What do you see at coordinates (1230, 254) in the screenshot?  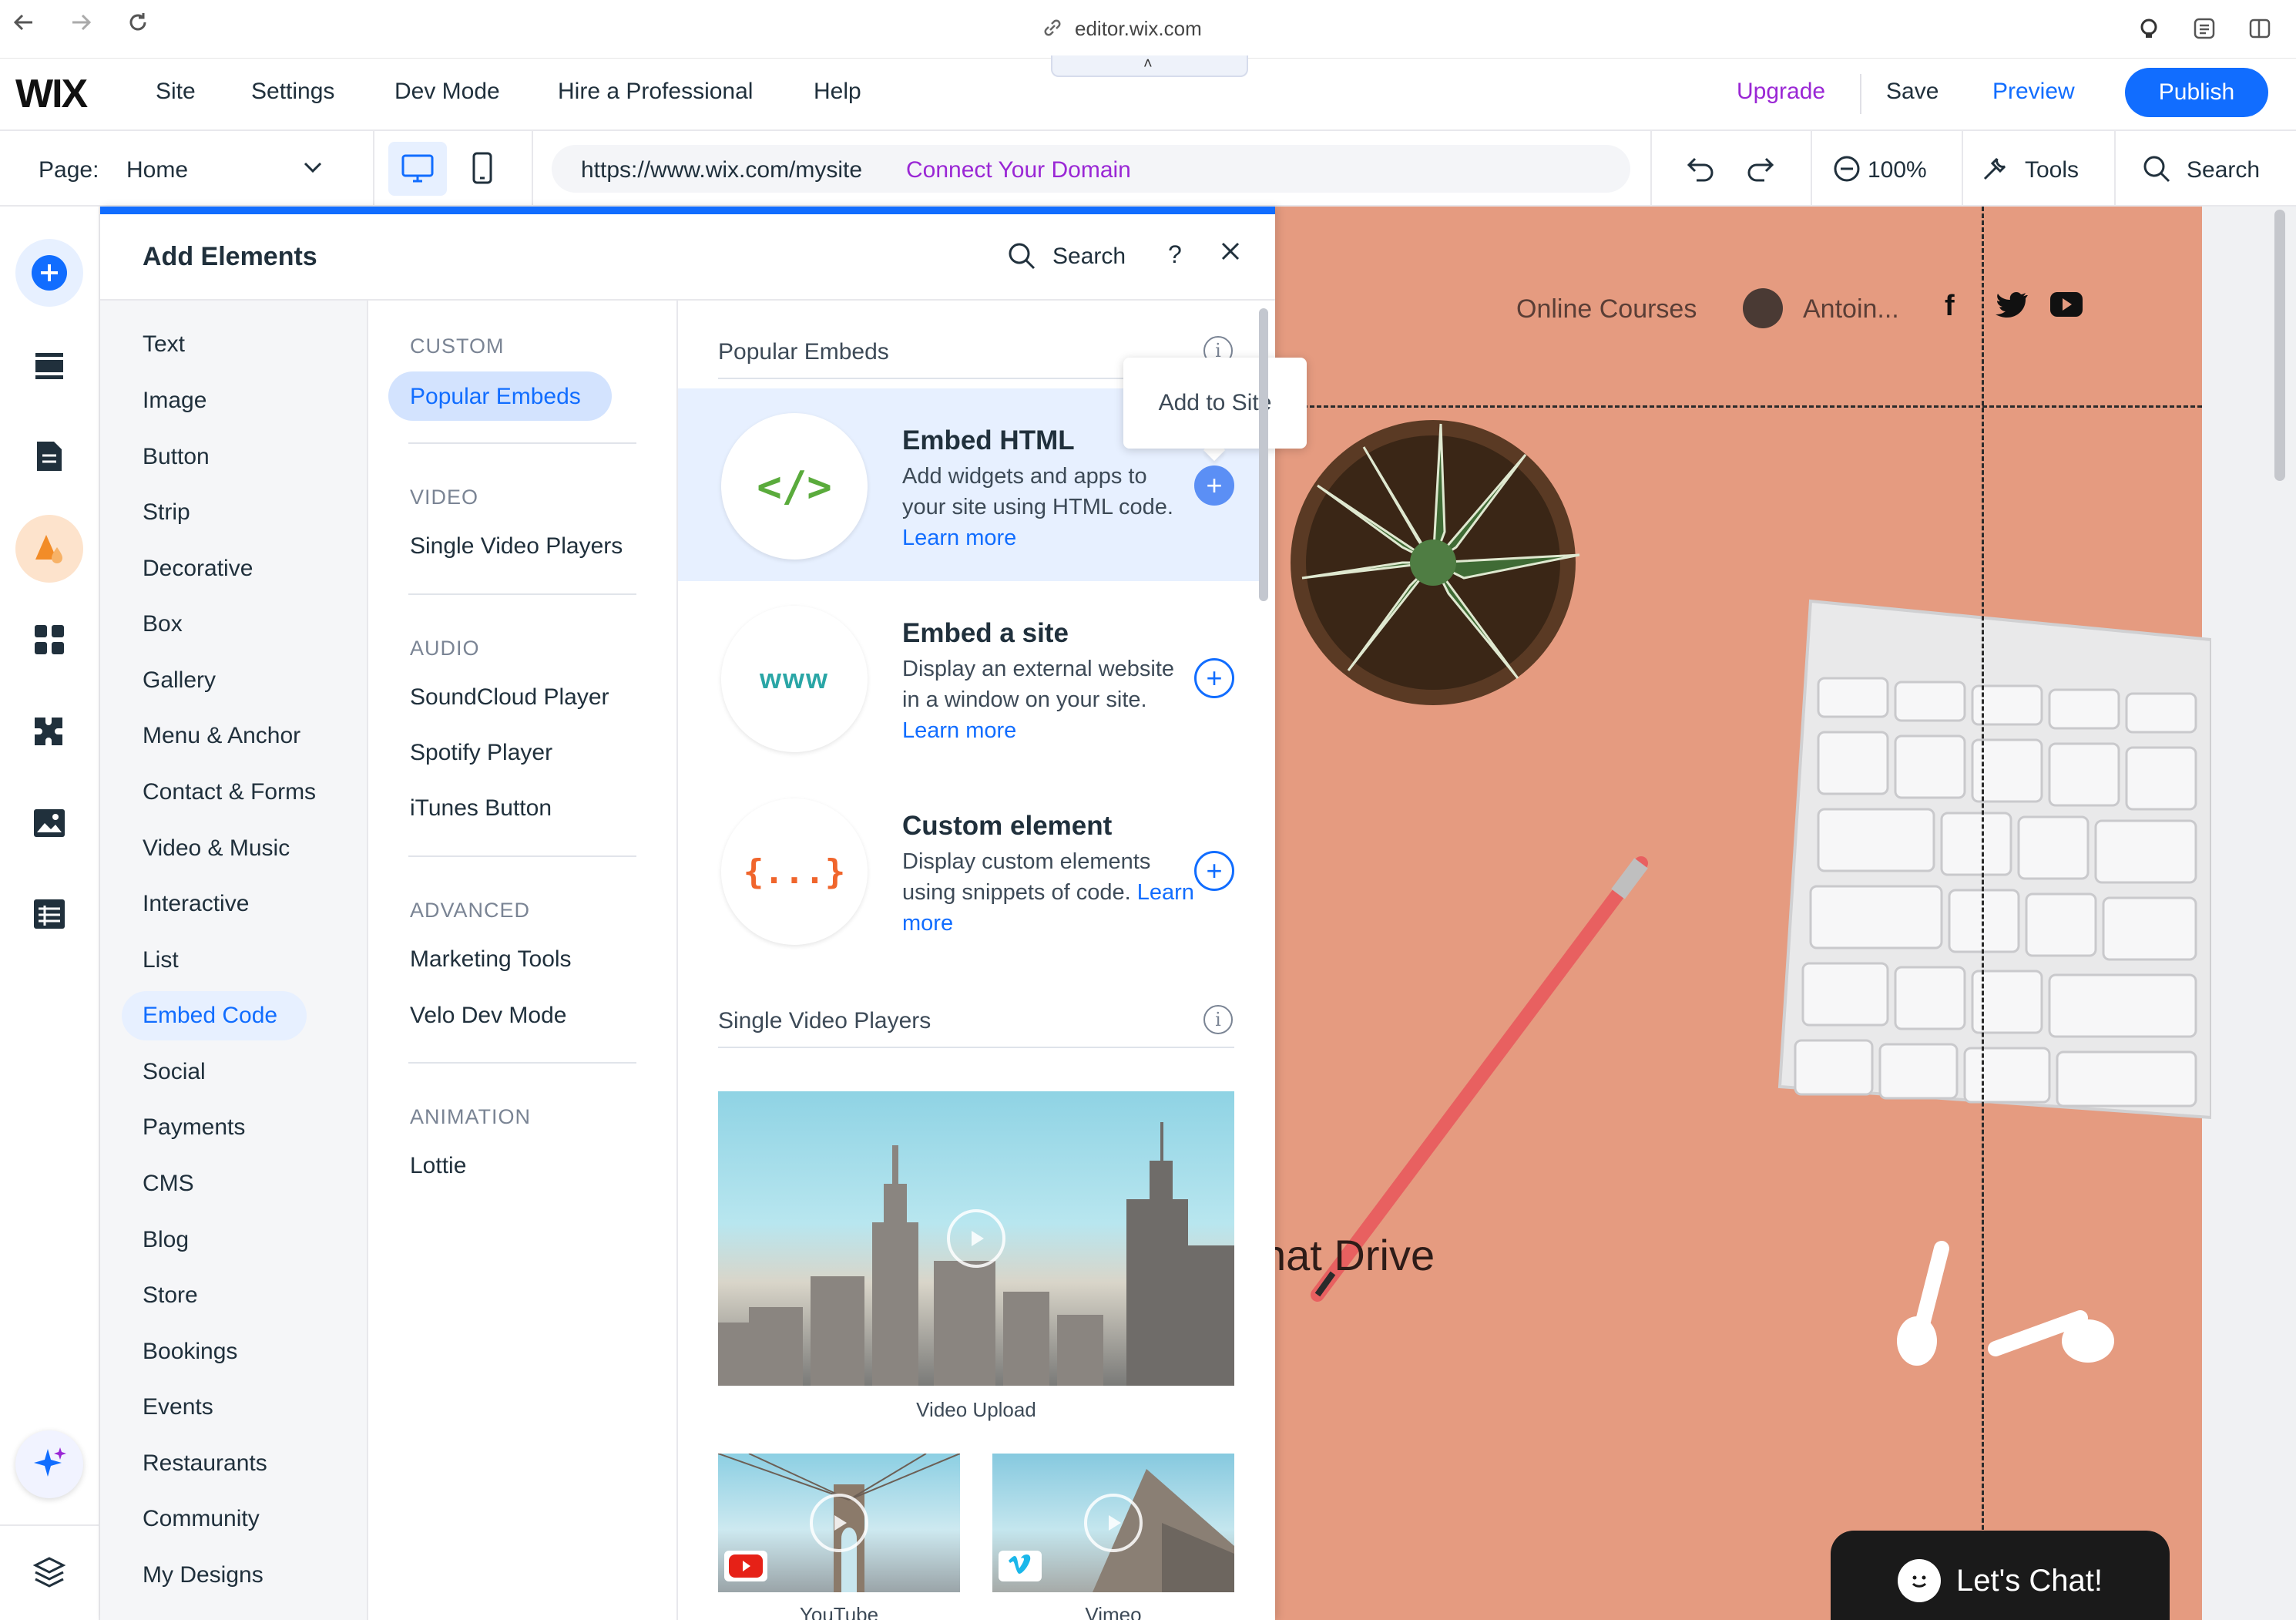 I see `close-icon` at bounding box center [1230, 254].